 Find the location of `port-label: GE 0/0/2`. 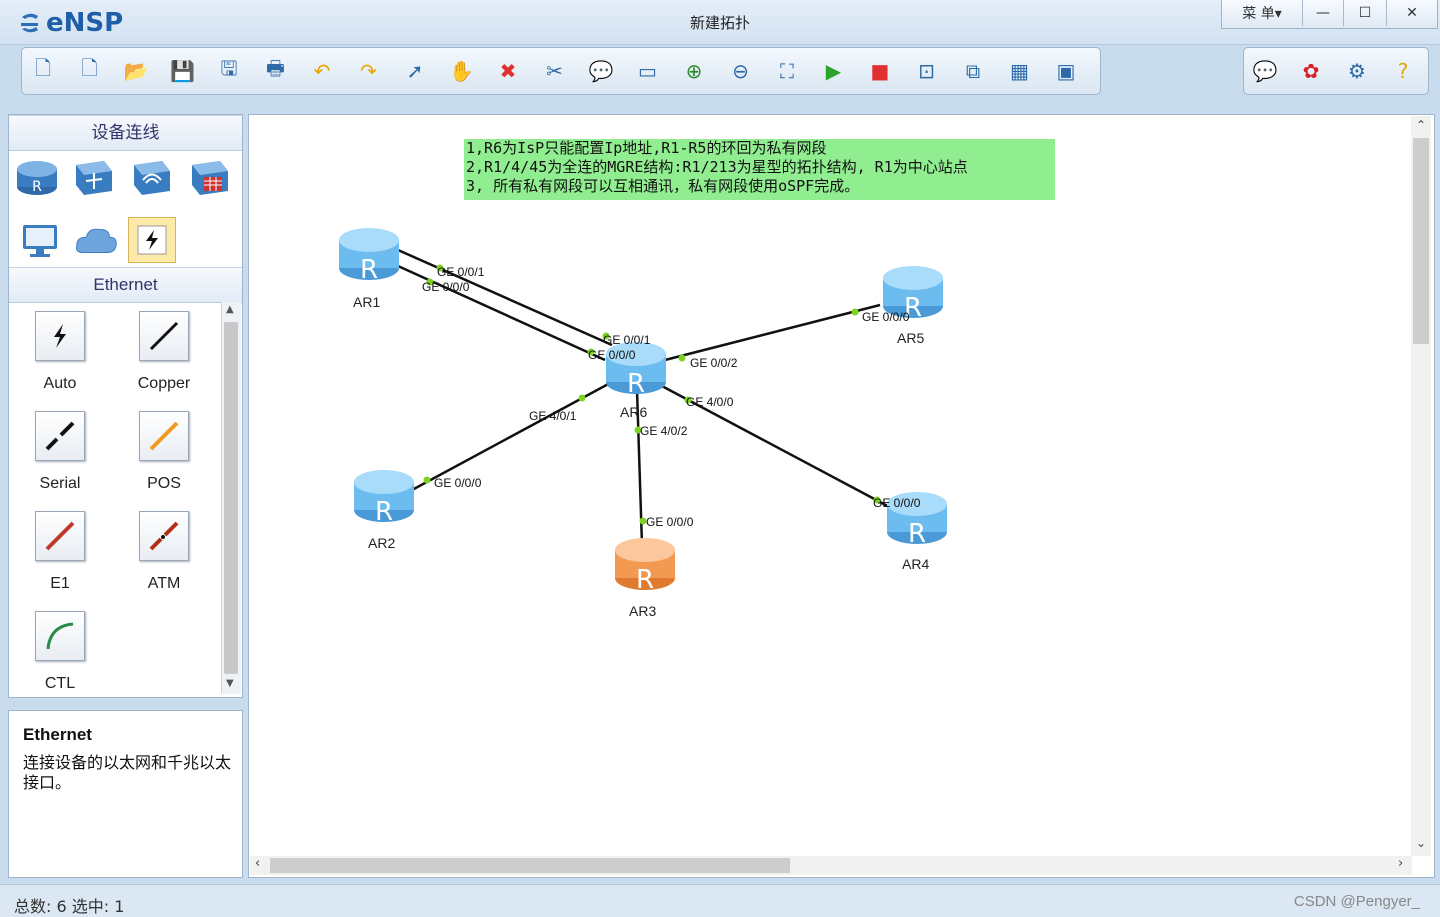

port-label: GE 0/0/2 is located at coordinates (714, 363).